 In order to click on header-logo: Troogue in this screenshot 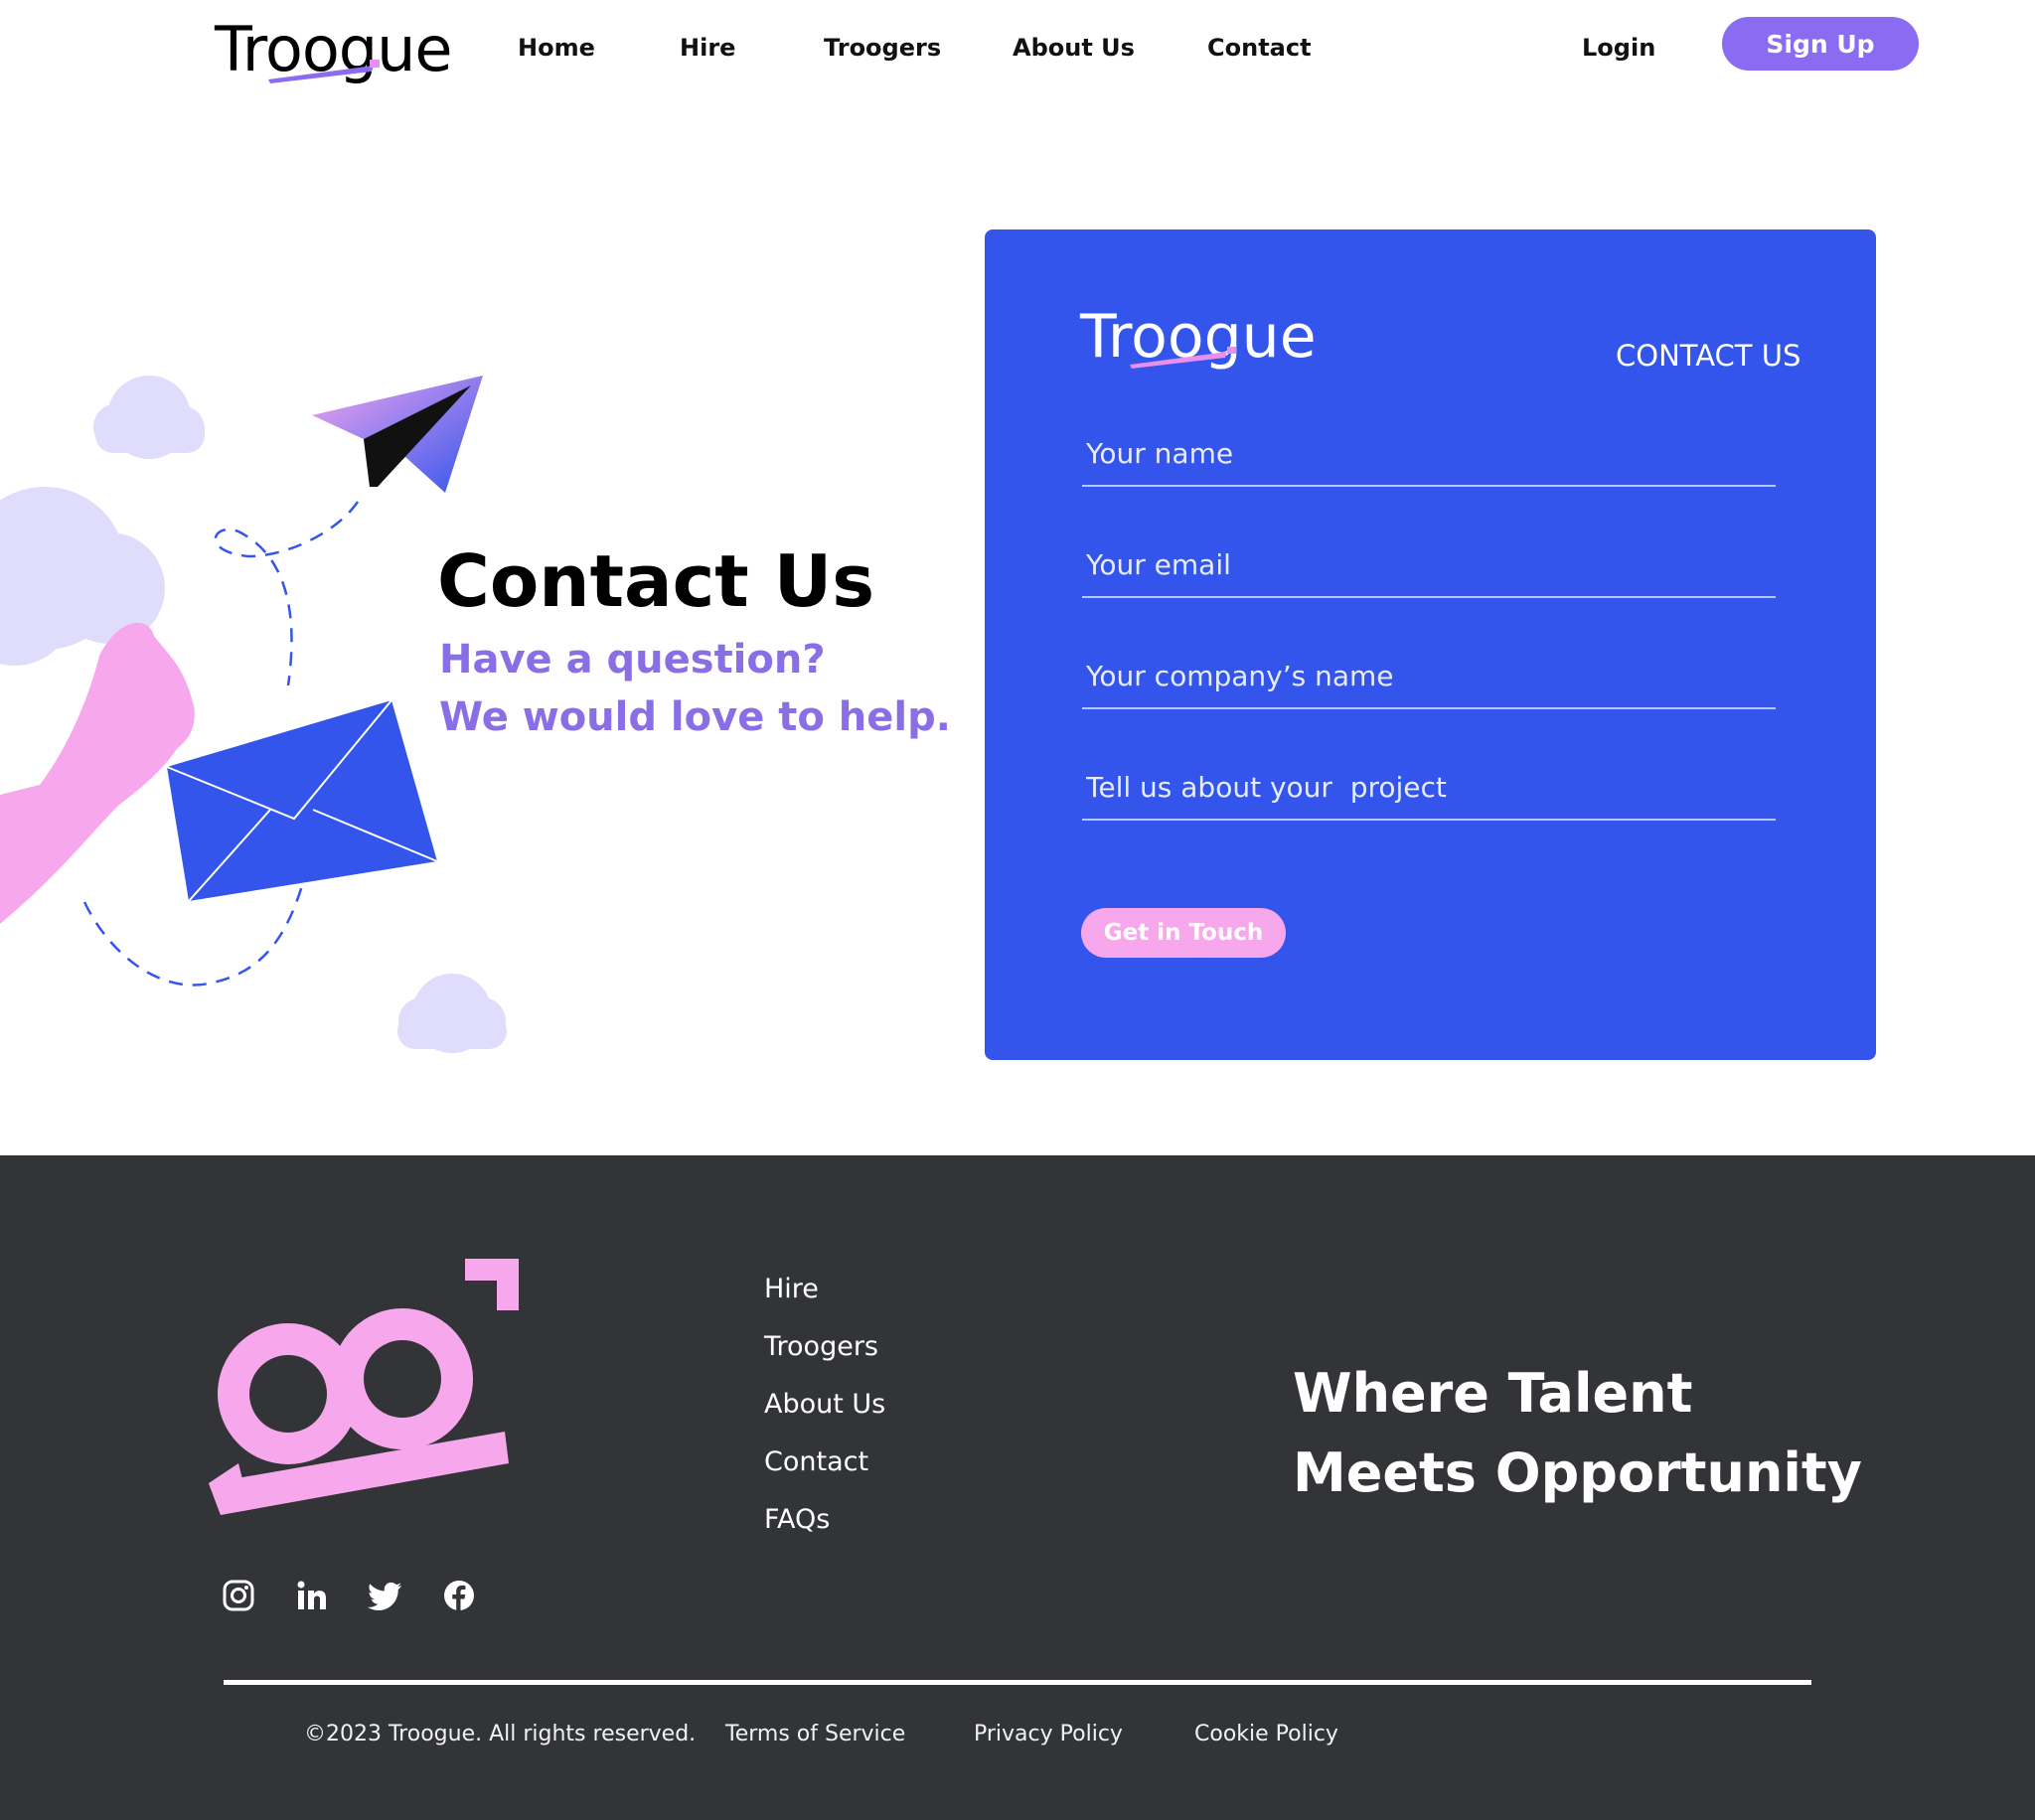, I will do `click(334, 49)`.